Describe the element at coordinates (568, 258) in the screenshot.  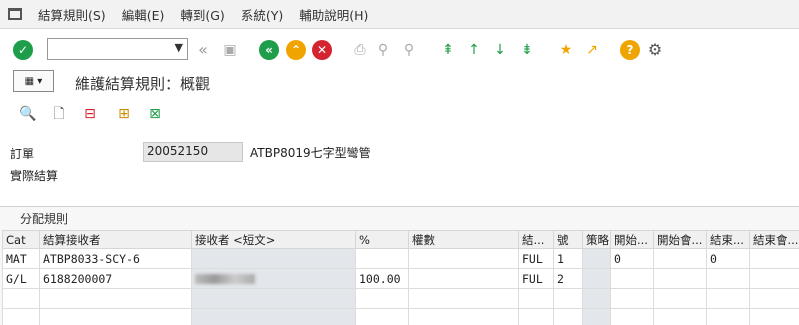
I see `cell-number: 1` at that location.